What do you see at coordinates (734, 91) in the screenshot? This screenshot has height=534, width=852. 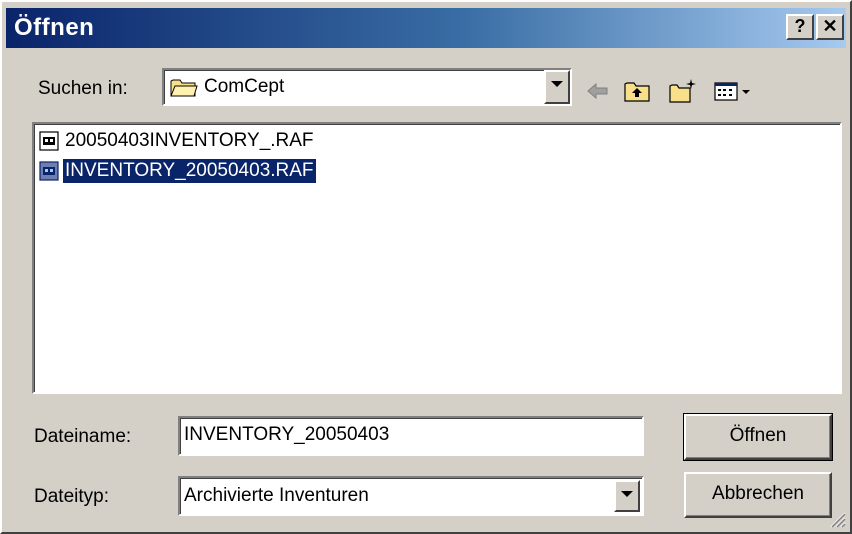 I see `view-menu-icon` at bounding box center [734, 91].